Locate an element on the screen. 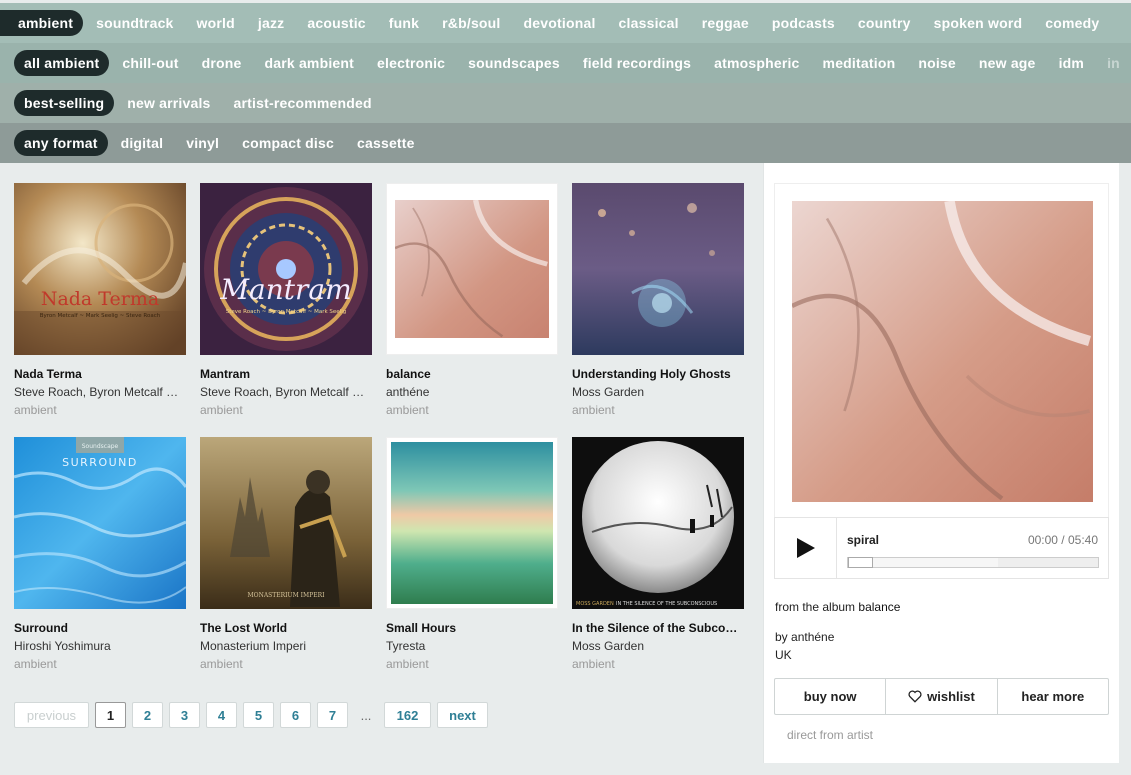 This screenshot has height=775, width=1131. genre-reggae: reggae is located at coordinates (725, 23).